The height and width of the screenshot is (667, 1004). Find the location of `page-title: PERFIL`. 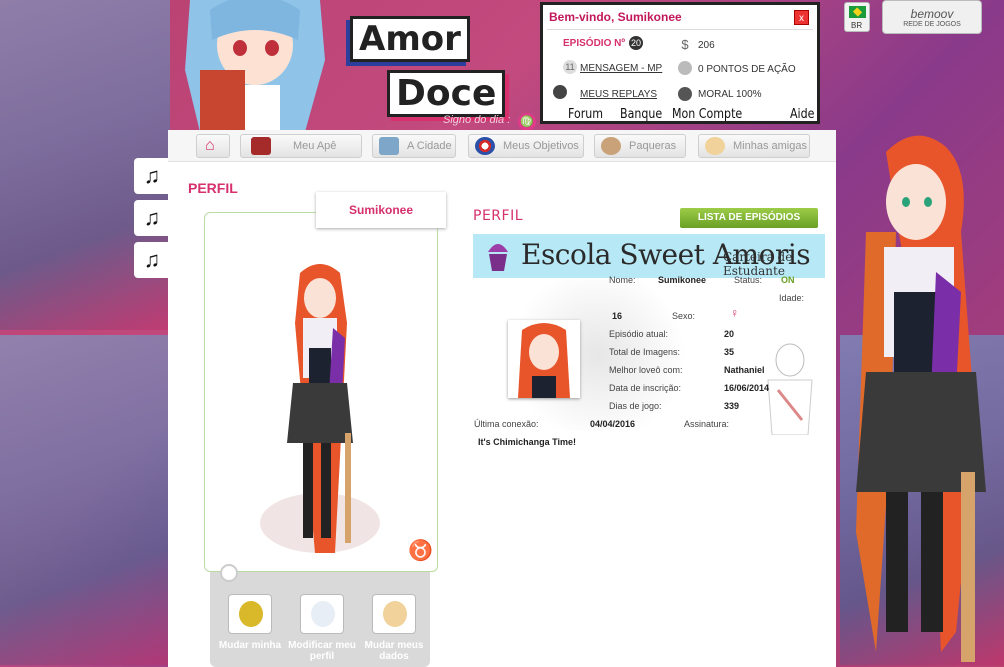

page-title: PERFIL is located at coordinates (213, 188).